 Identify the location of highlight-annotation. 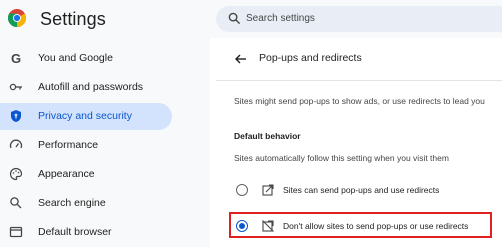
(360, 225).